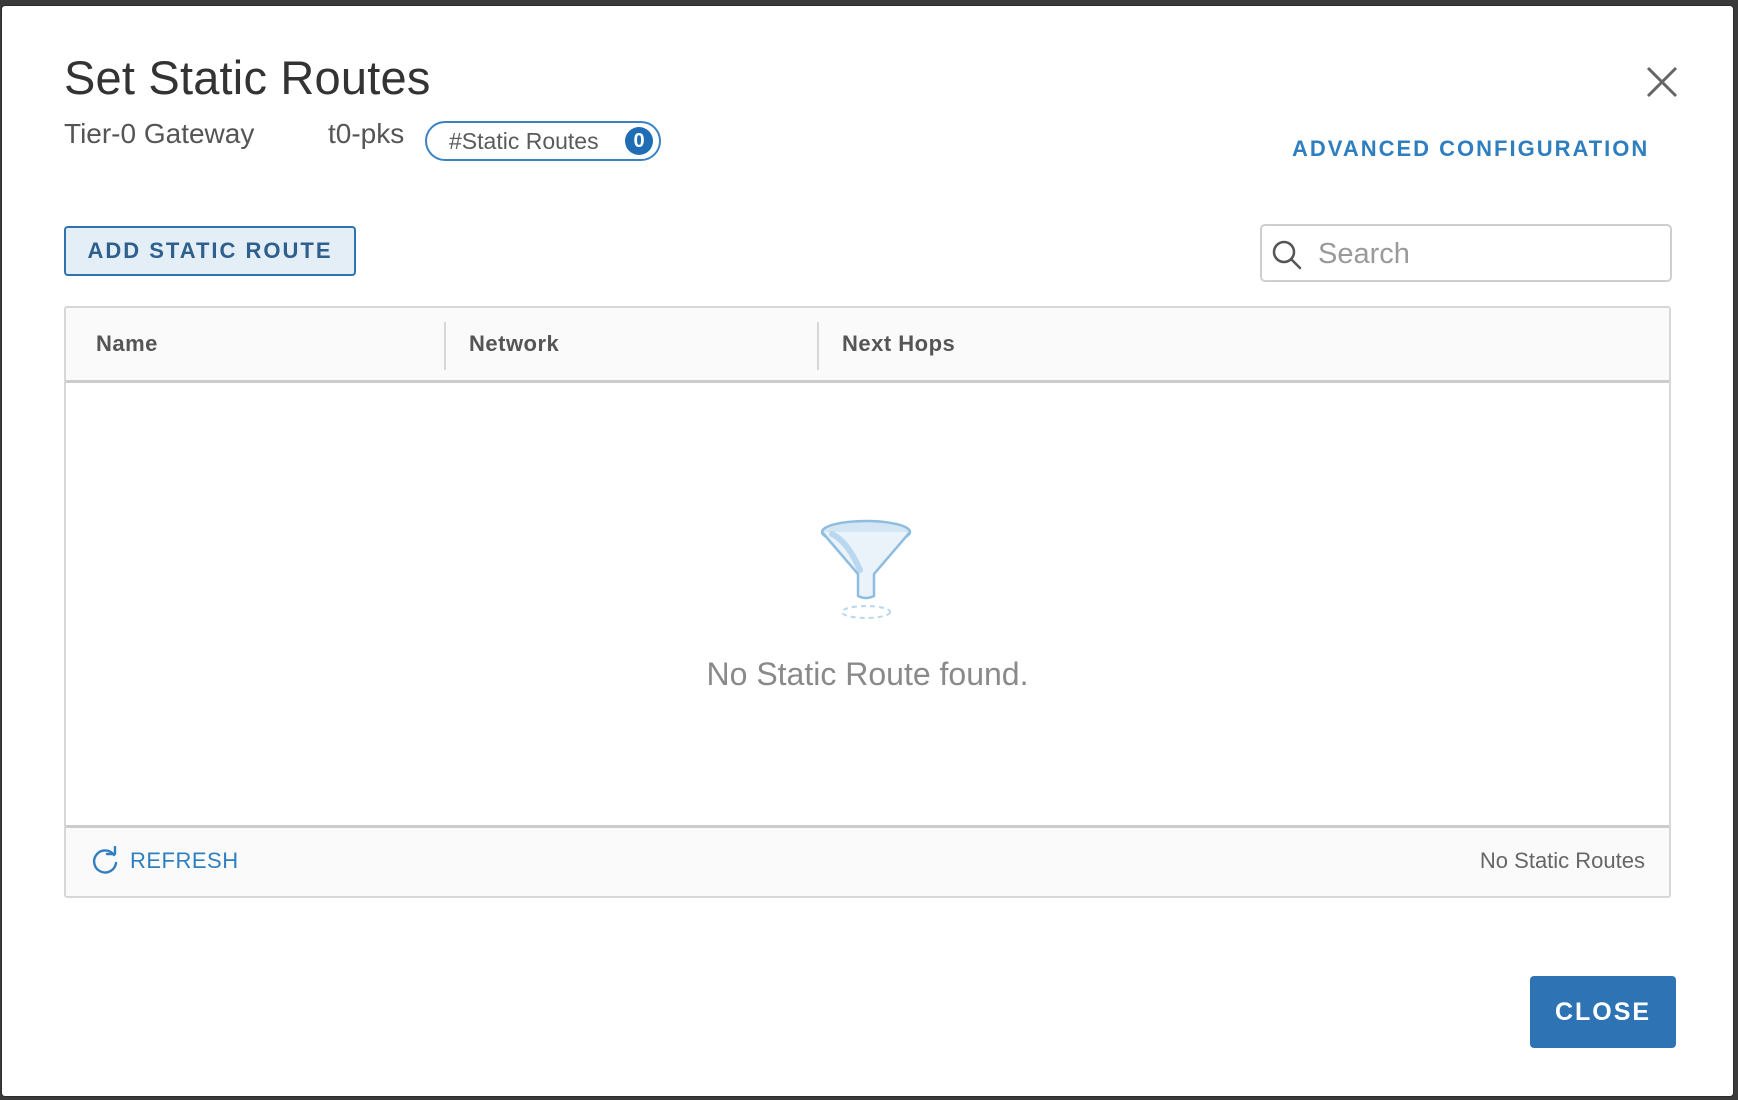 This screenshot has width=1738, height=1100. Describe the element at coordinates (1662, 82) in the screenshot. I see `close-icon` at that location.